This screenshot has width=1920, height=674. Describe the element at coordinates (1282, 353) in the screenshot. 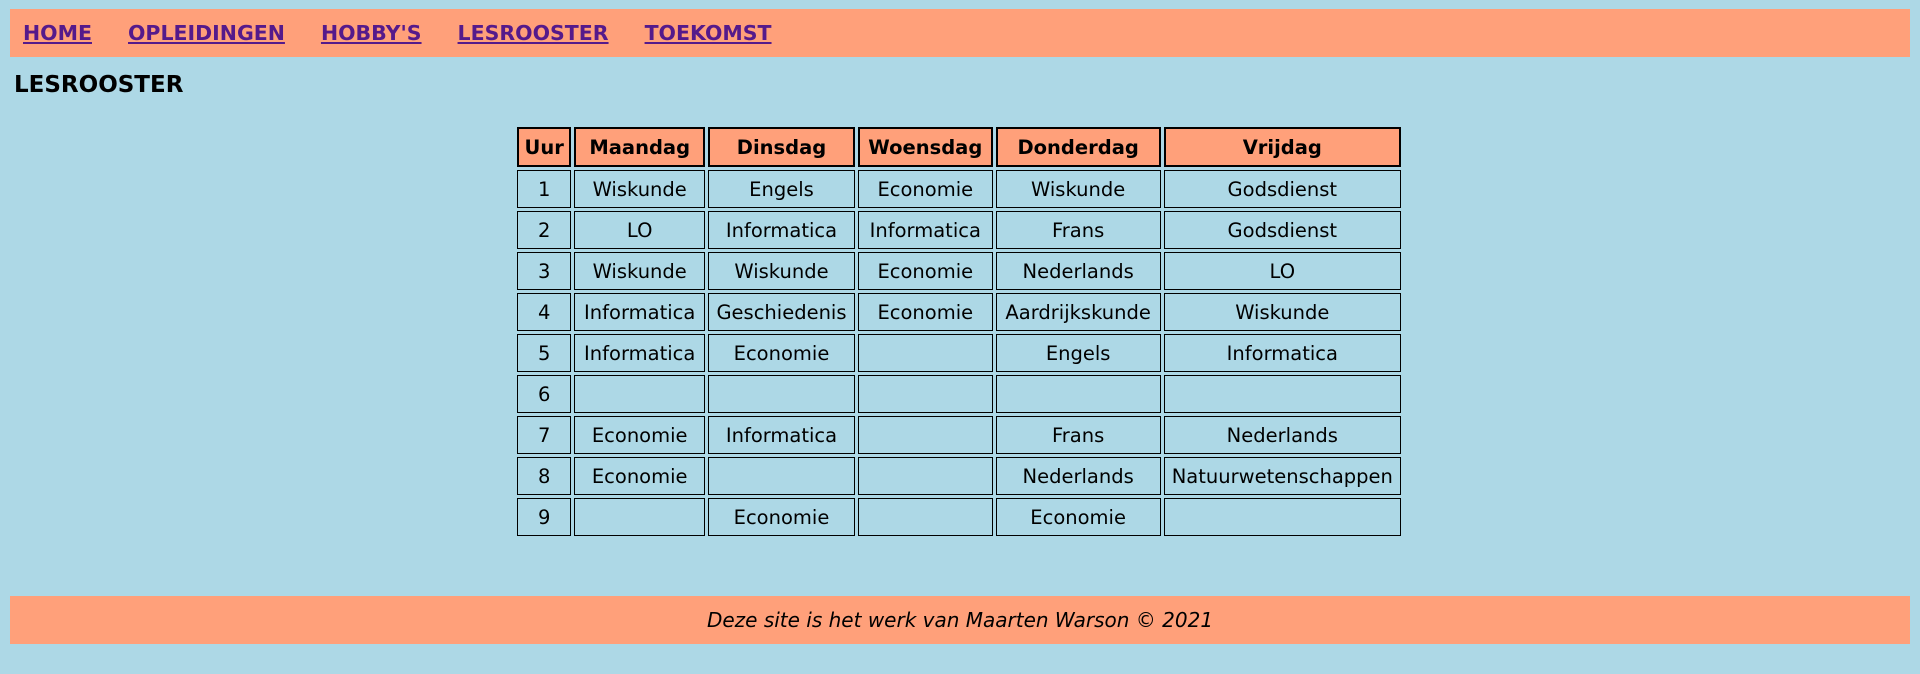

I see `cell-vrijdag: Informatica` at that location.